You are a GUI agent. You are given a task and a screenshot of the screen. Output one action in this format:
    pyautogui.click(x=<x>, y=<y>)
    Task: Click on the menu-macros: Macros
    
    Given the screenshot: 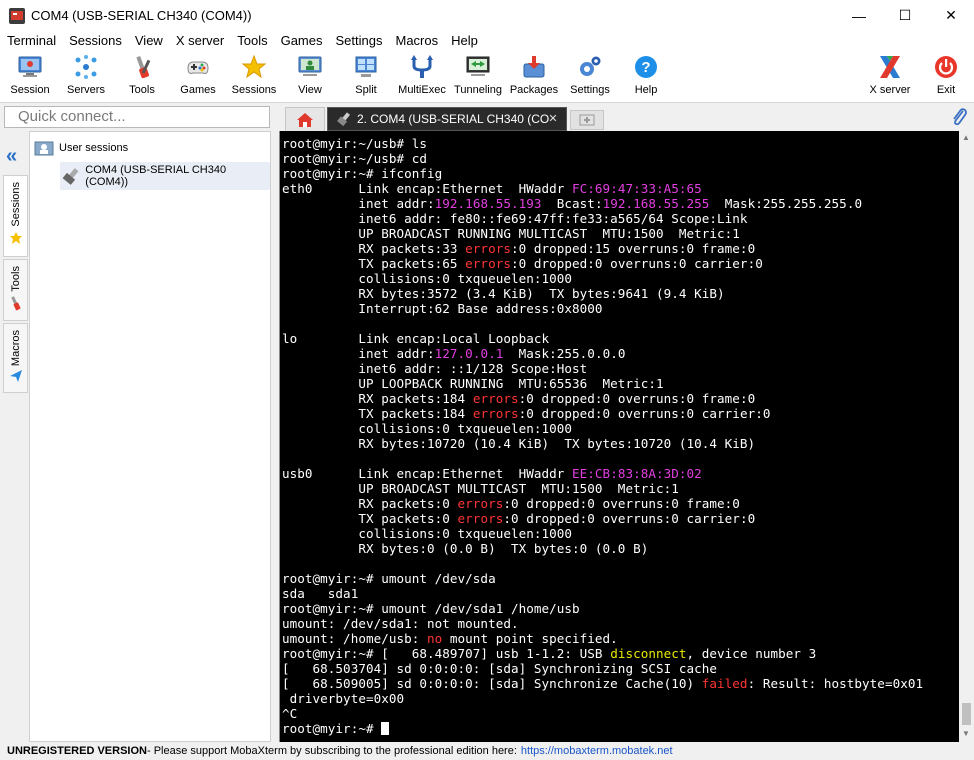 What is the action you would take?
    pyautogui.click(x=416, y=41)
    